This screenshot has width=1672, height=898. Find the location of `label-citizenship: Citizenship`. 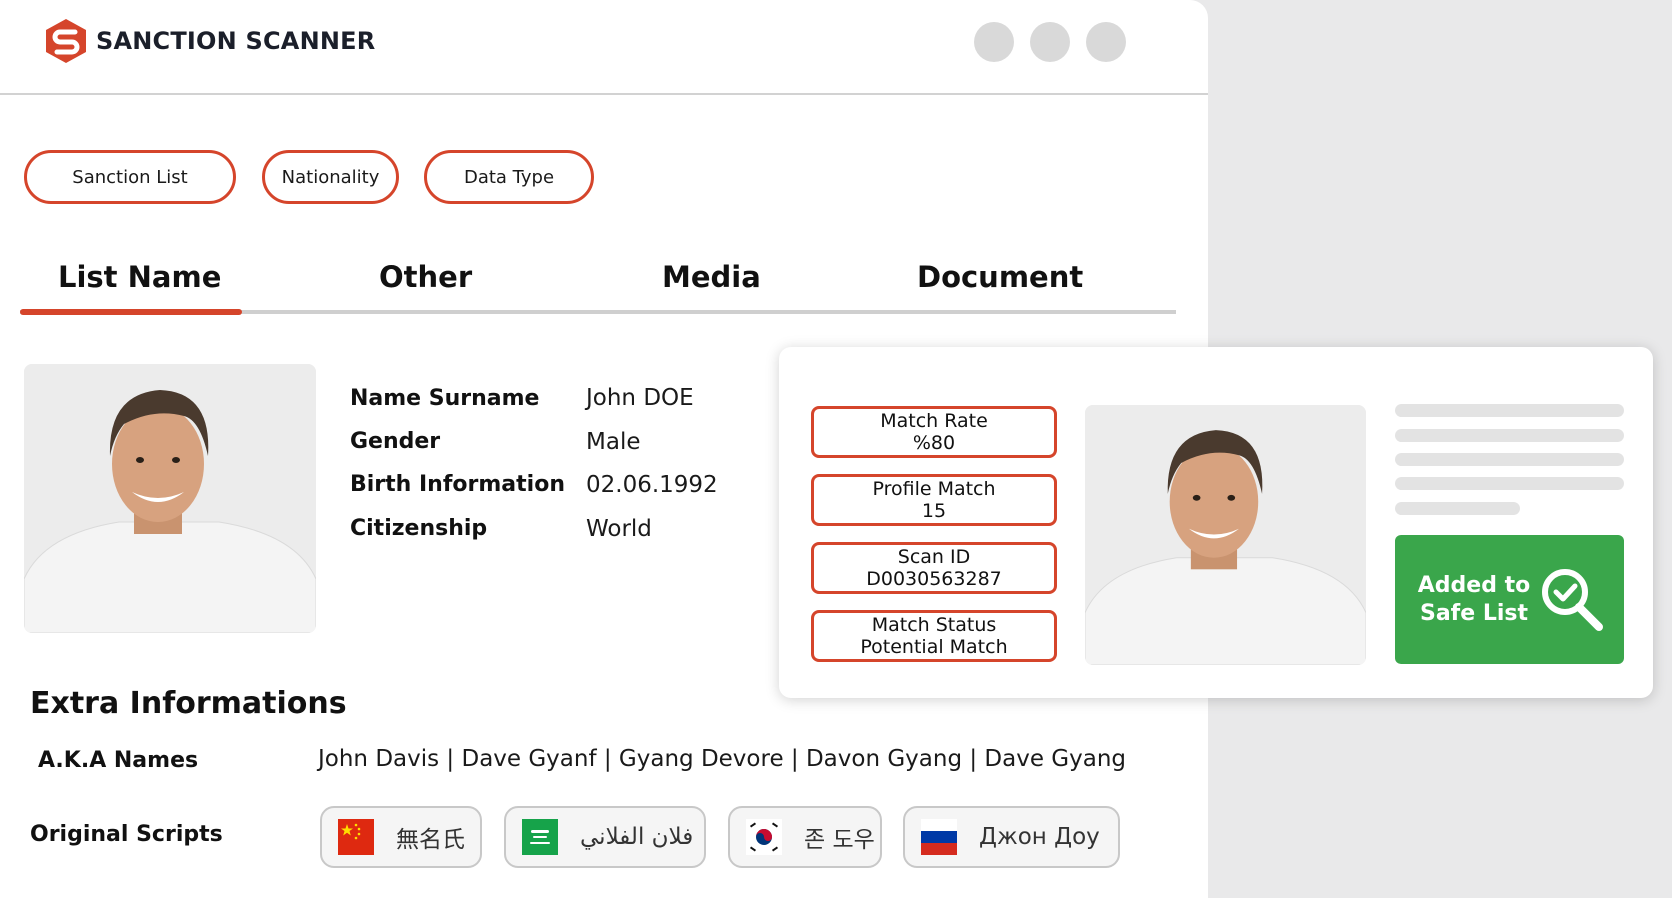

label-citizenship: Citizenship is located at coordinates (419, 528).